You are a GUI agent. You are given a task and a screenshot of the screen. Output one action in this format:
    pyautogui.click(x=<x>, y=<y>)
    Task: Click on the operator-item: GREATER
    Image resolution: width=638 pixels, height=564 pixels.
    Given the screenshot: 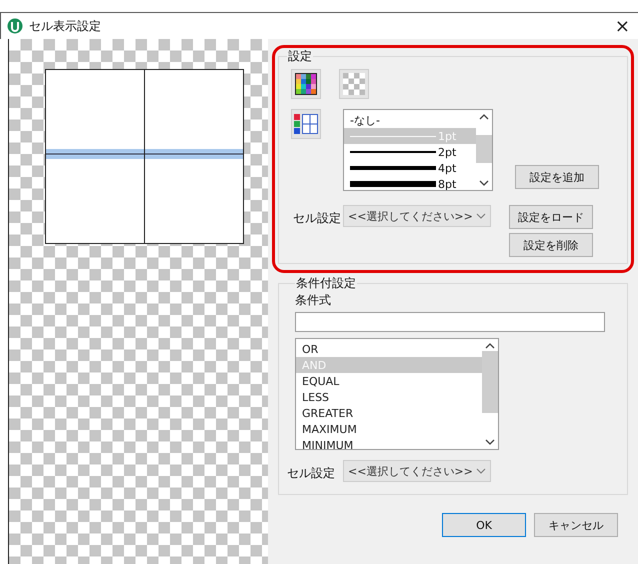 What is the action you would take?
    pyautogui.click(x=389, y=413)
    